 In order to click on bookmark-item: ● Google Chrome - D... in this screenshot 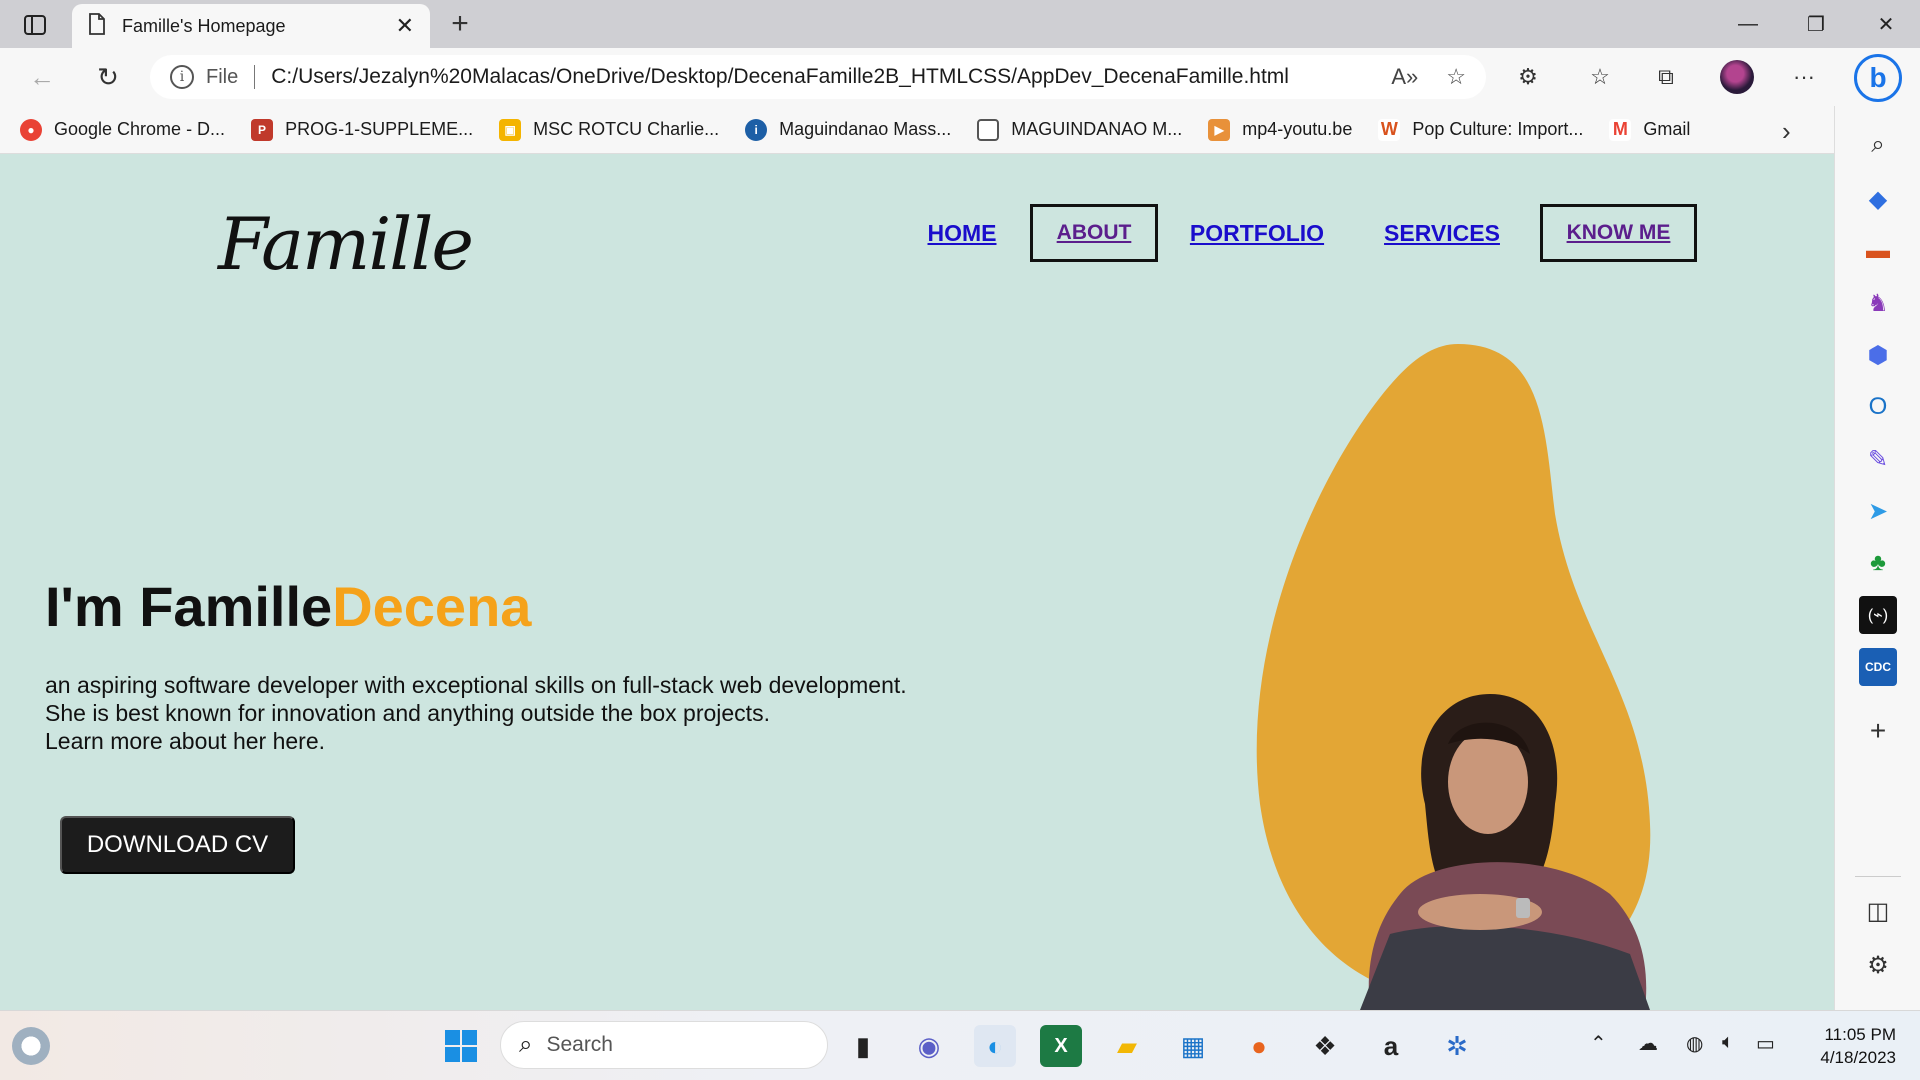, I will do `click(122, 129)`.